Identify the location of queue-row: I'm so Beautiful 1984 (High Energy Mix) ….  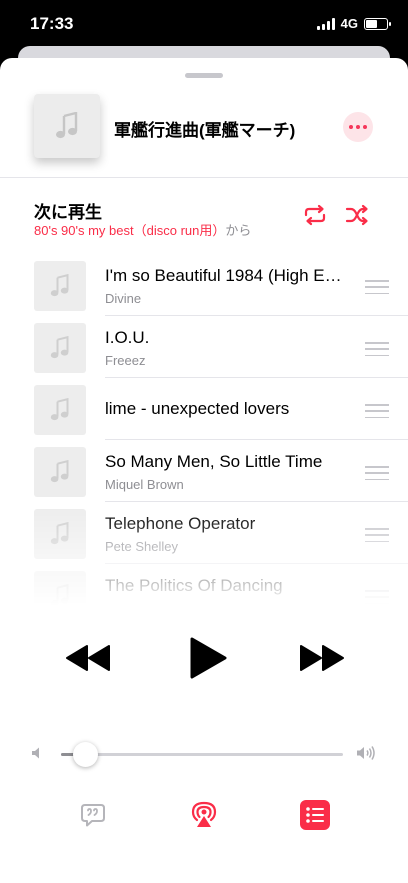
(204, 285).